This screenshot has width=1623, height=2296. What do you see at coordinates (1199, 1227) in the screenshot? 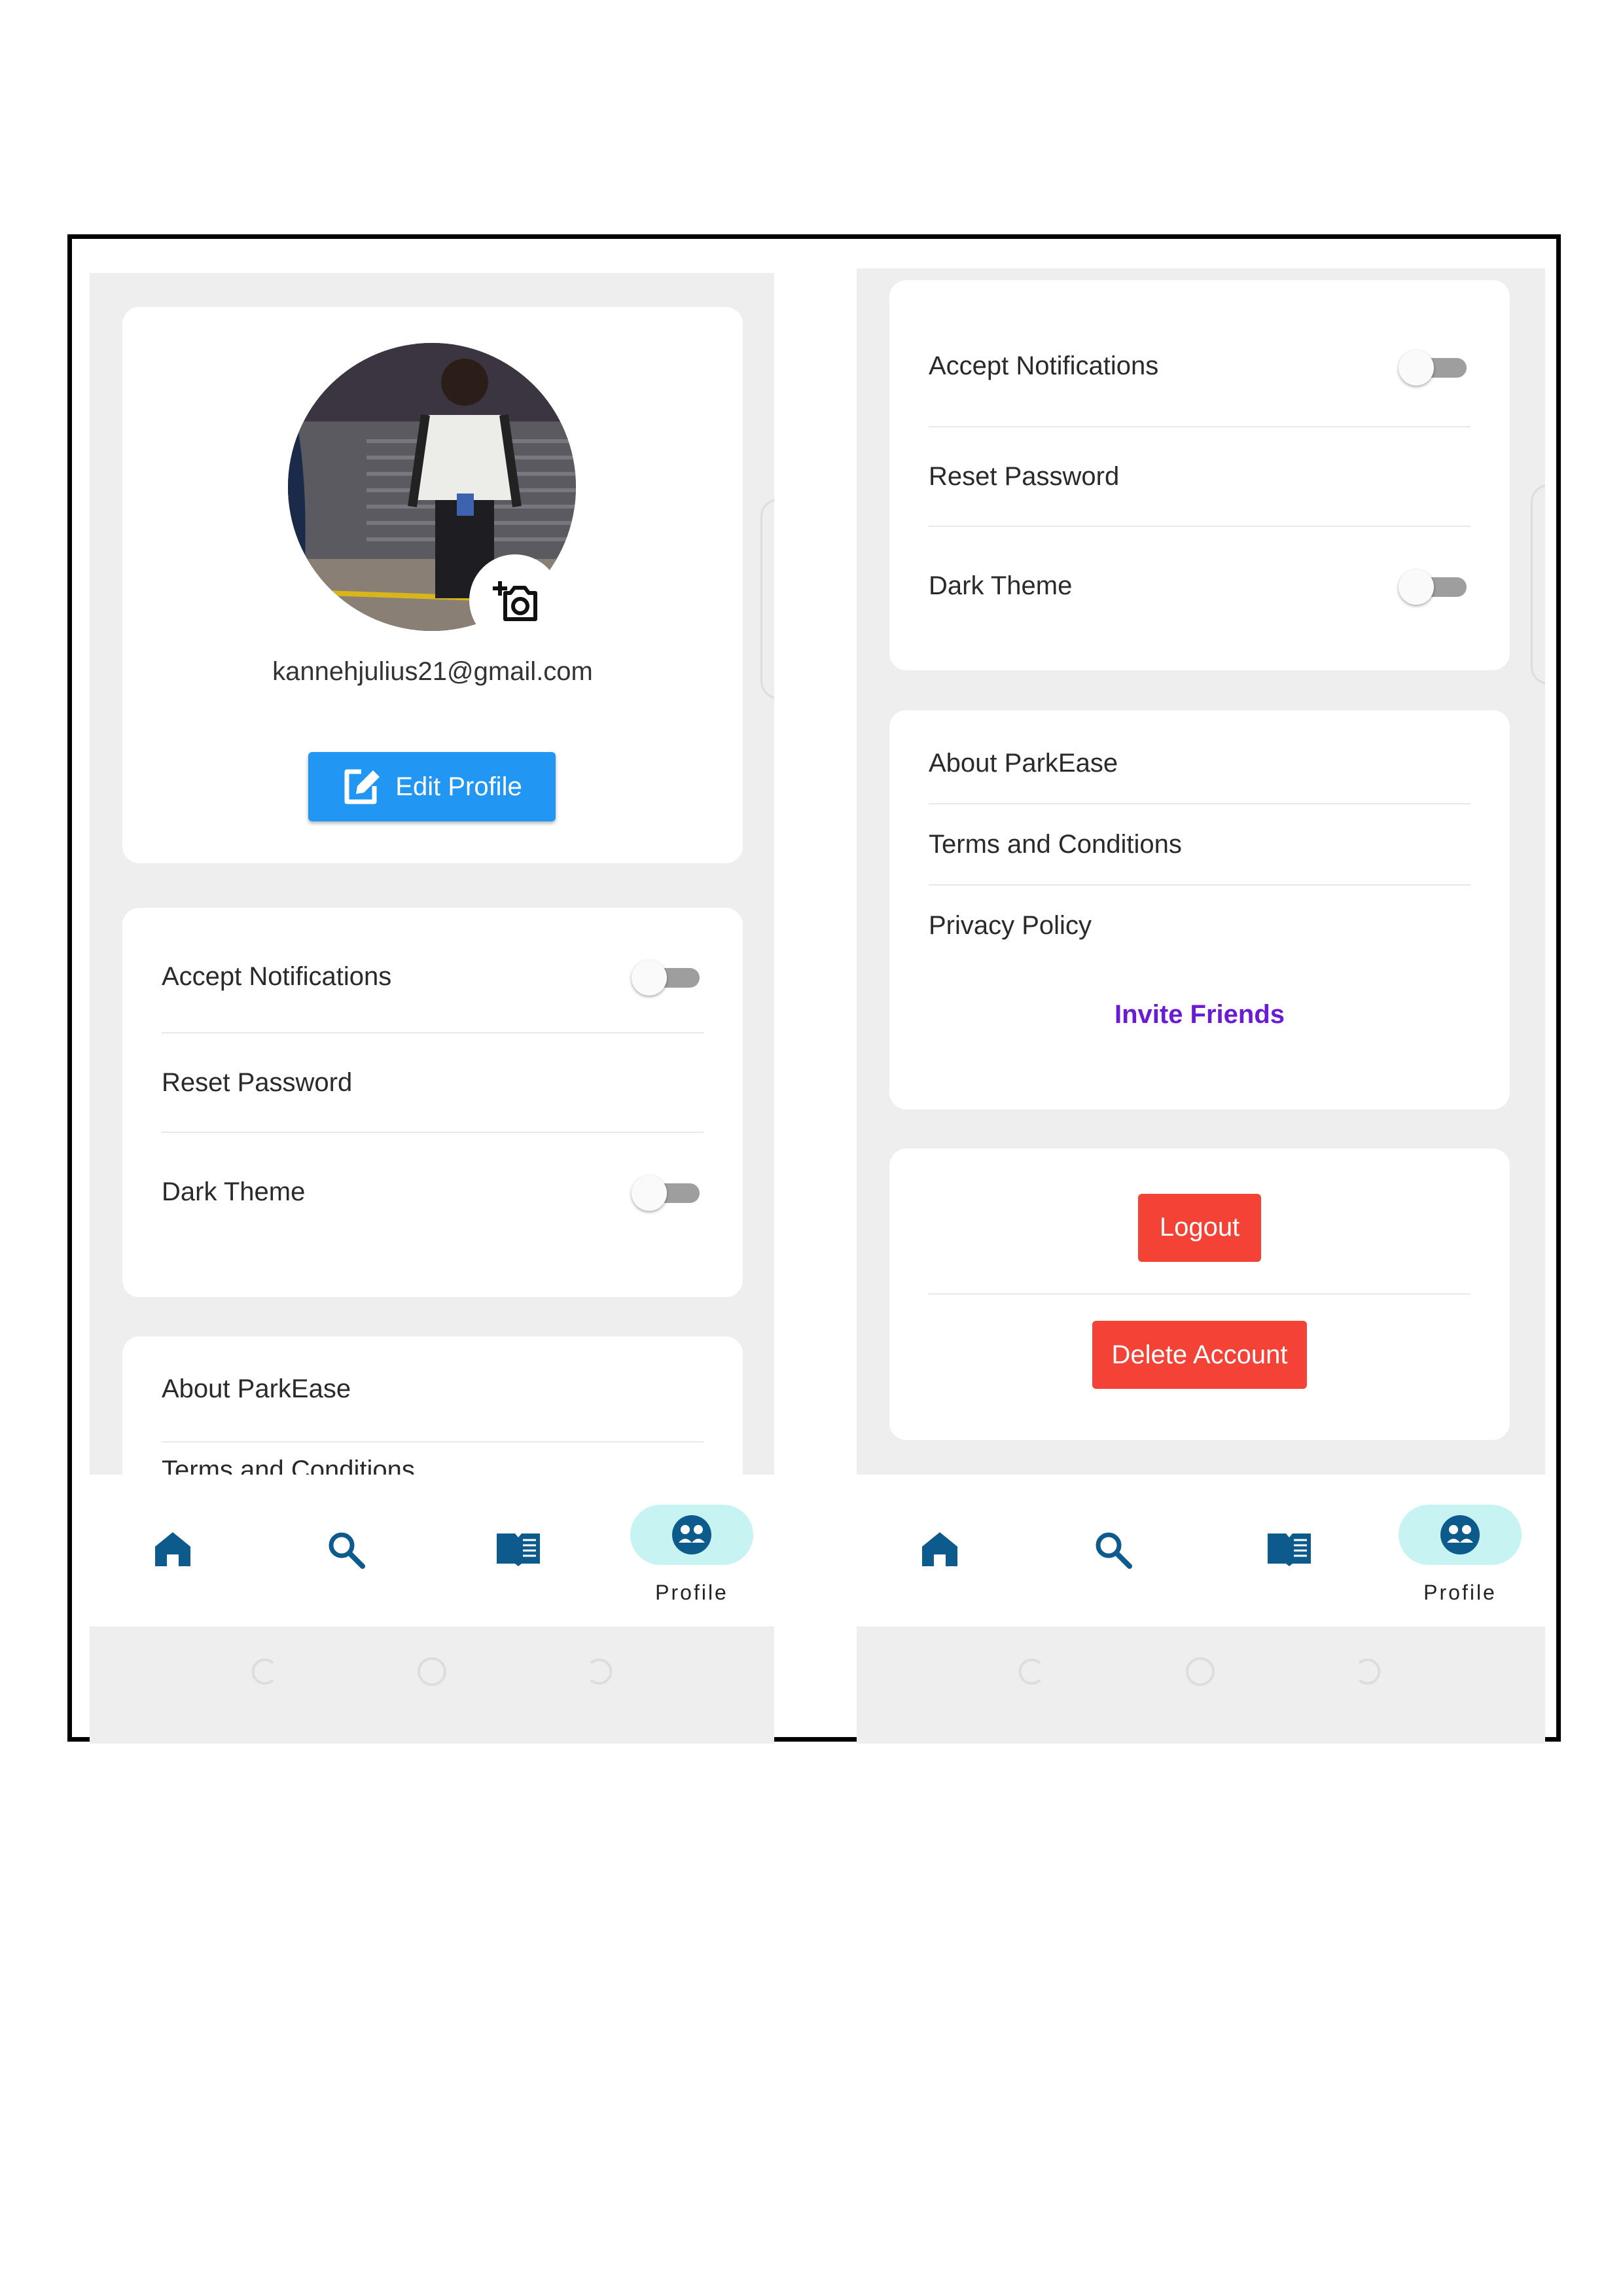
I see `logout-button: Logout` at bounding box center [1199, 1227].